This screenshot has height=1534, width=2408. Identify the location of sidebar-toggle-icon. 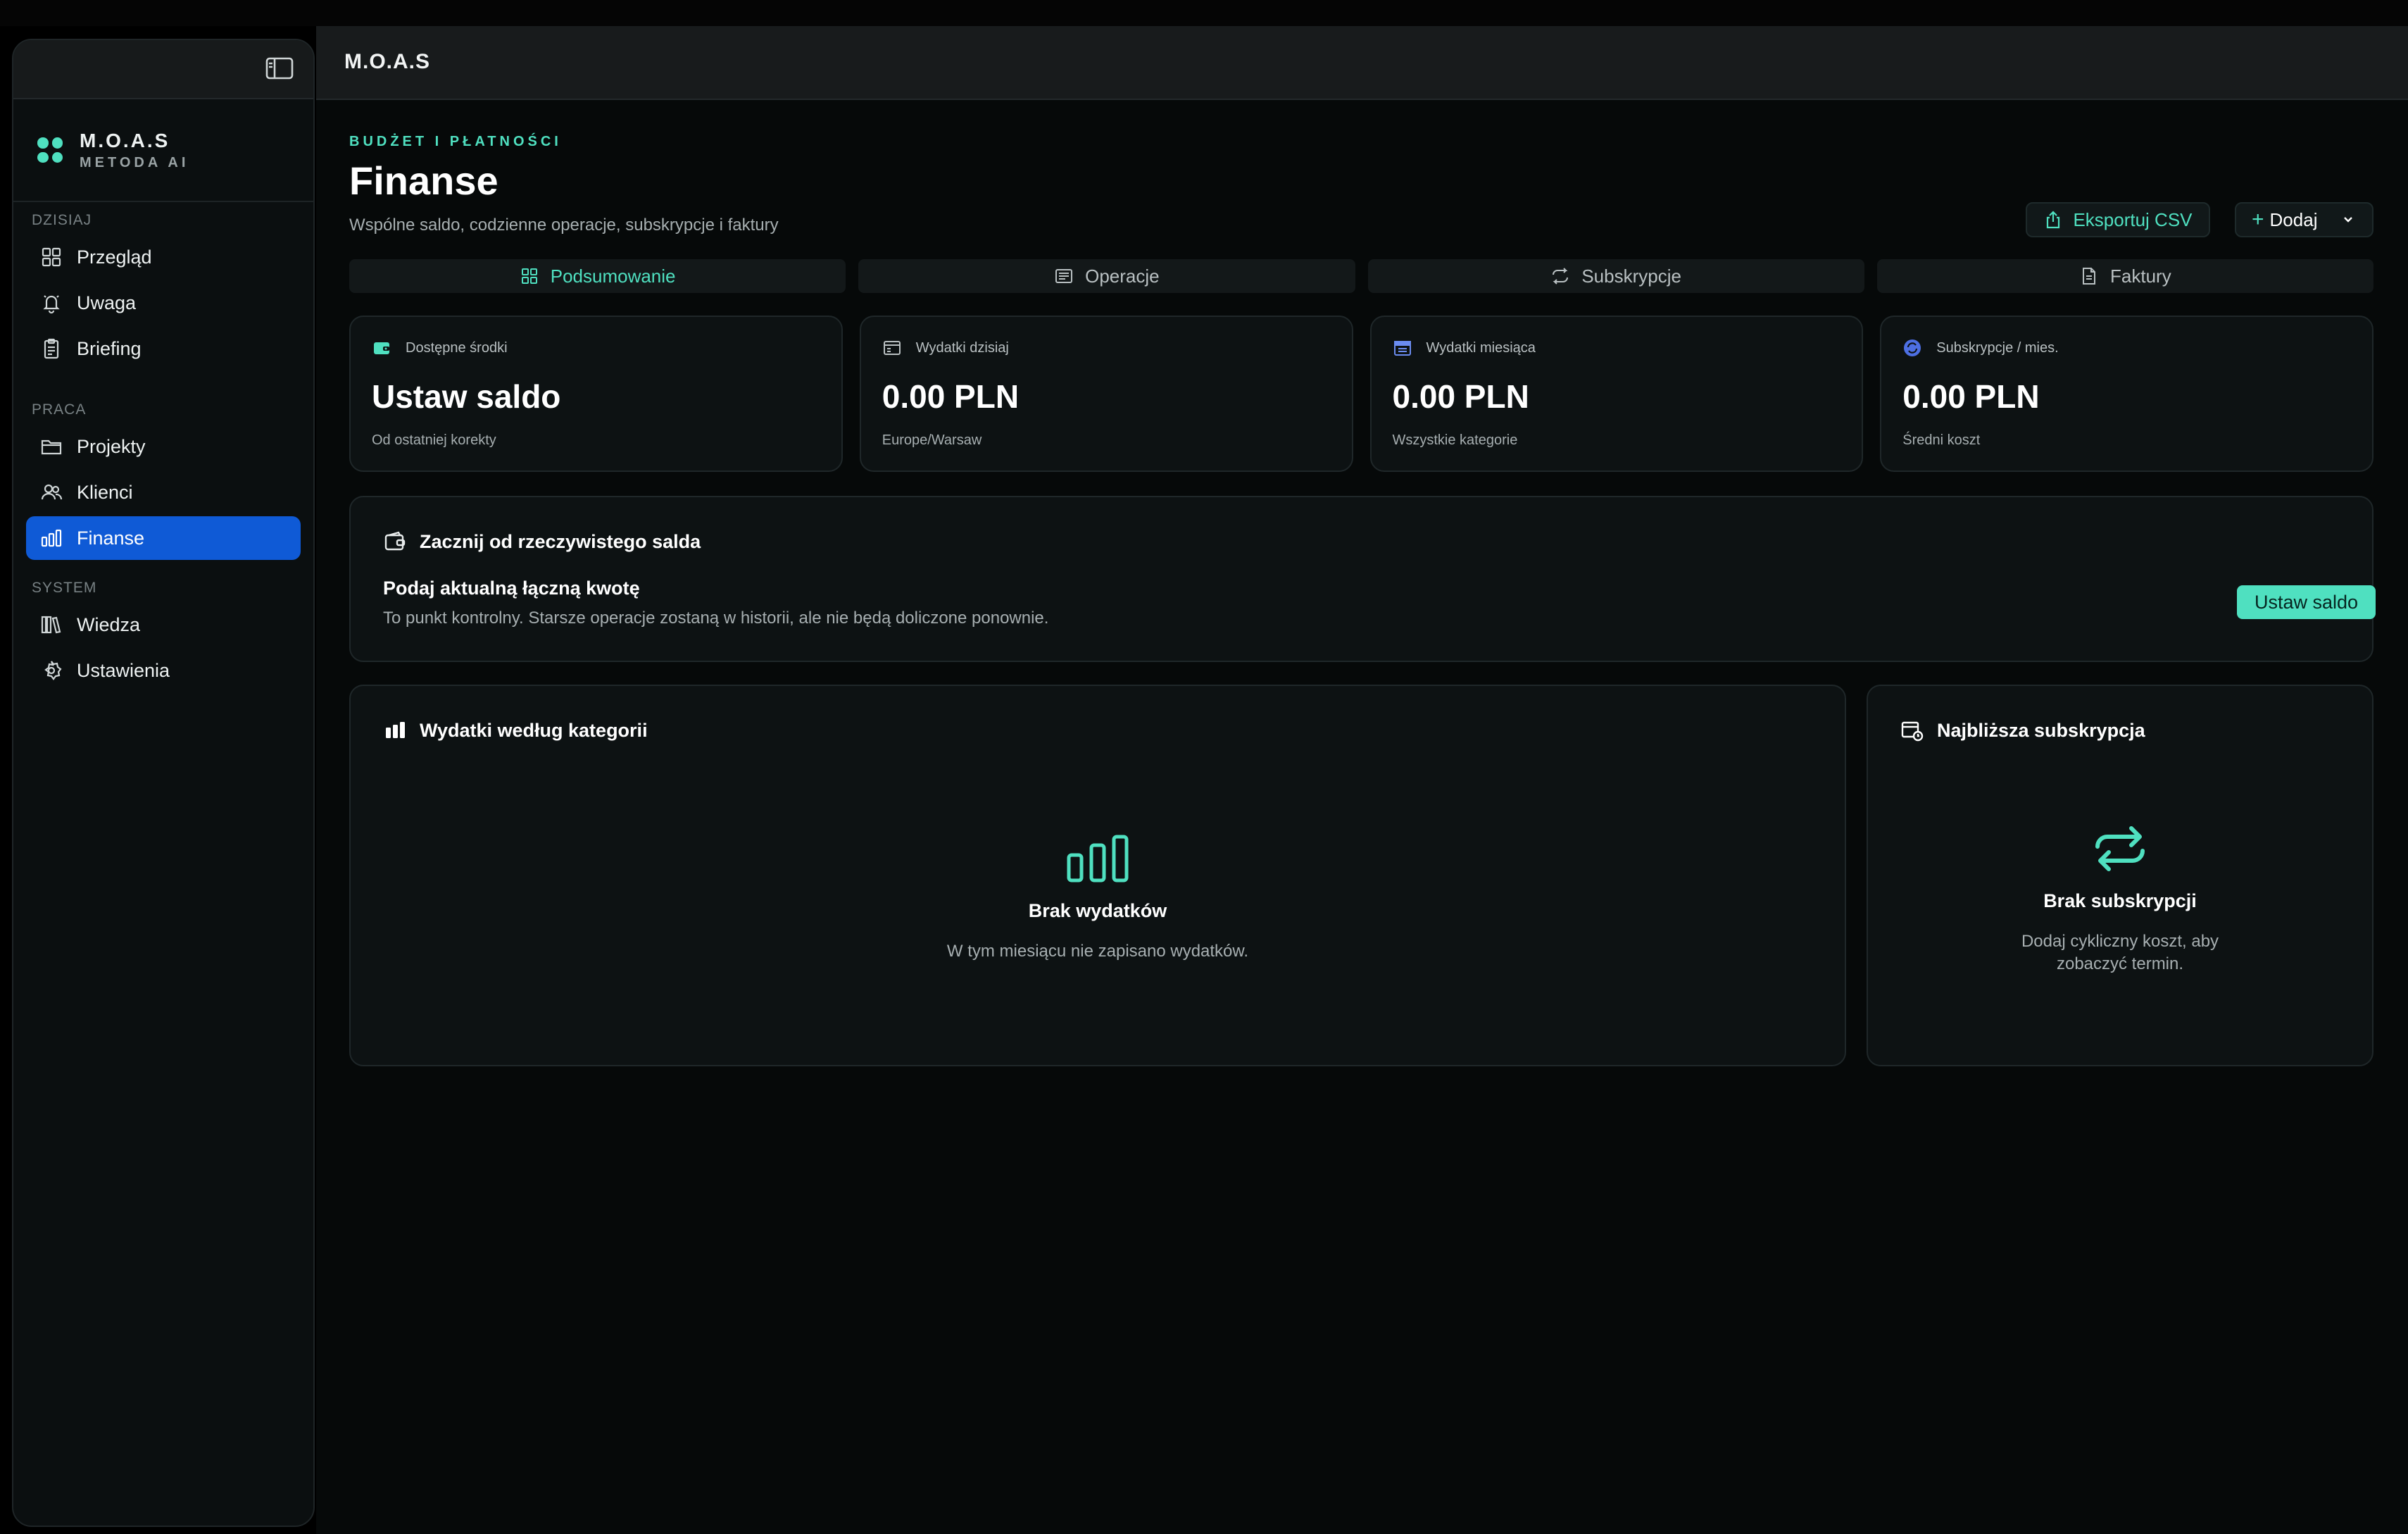
(279, 68).